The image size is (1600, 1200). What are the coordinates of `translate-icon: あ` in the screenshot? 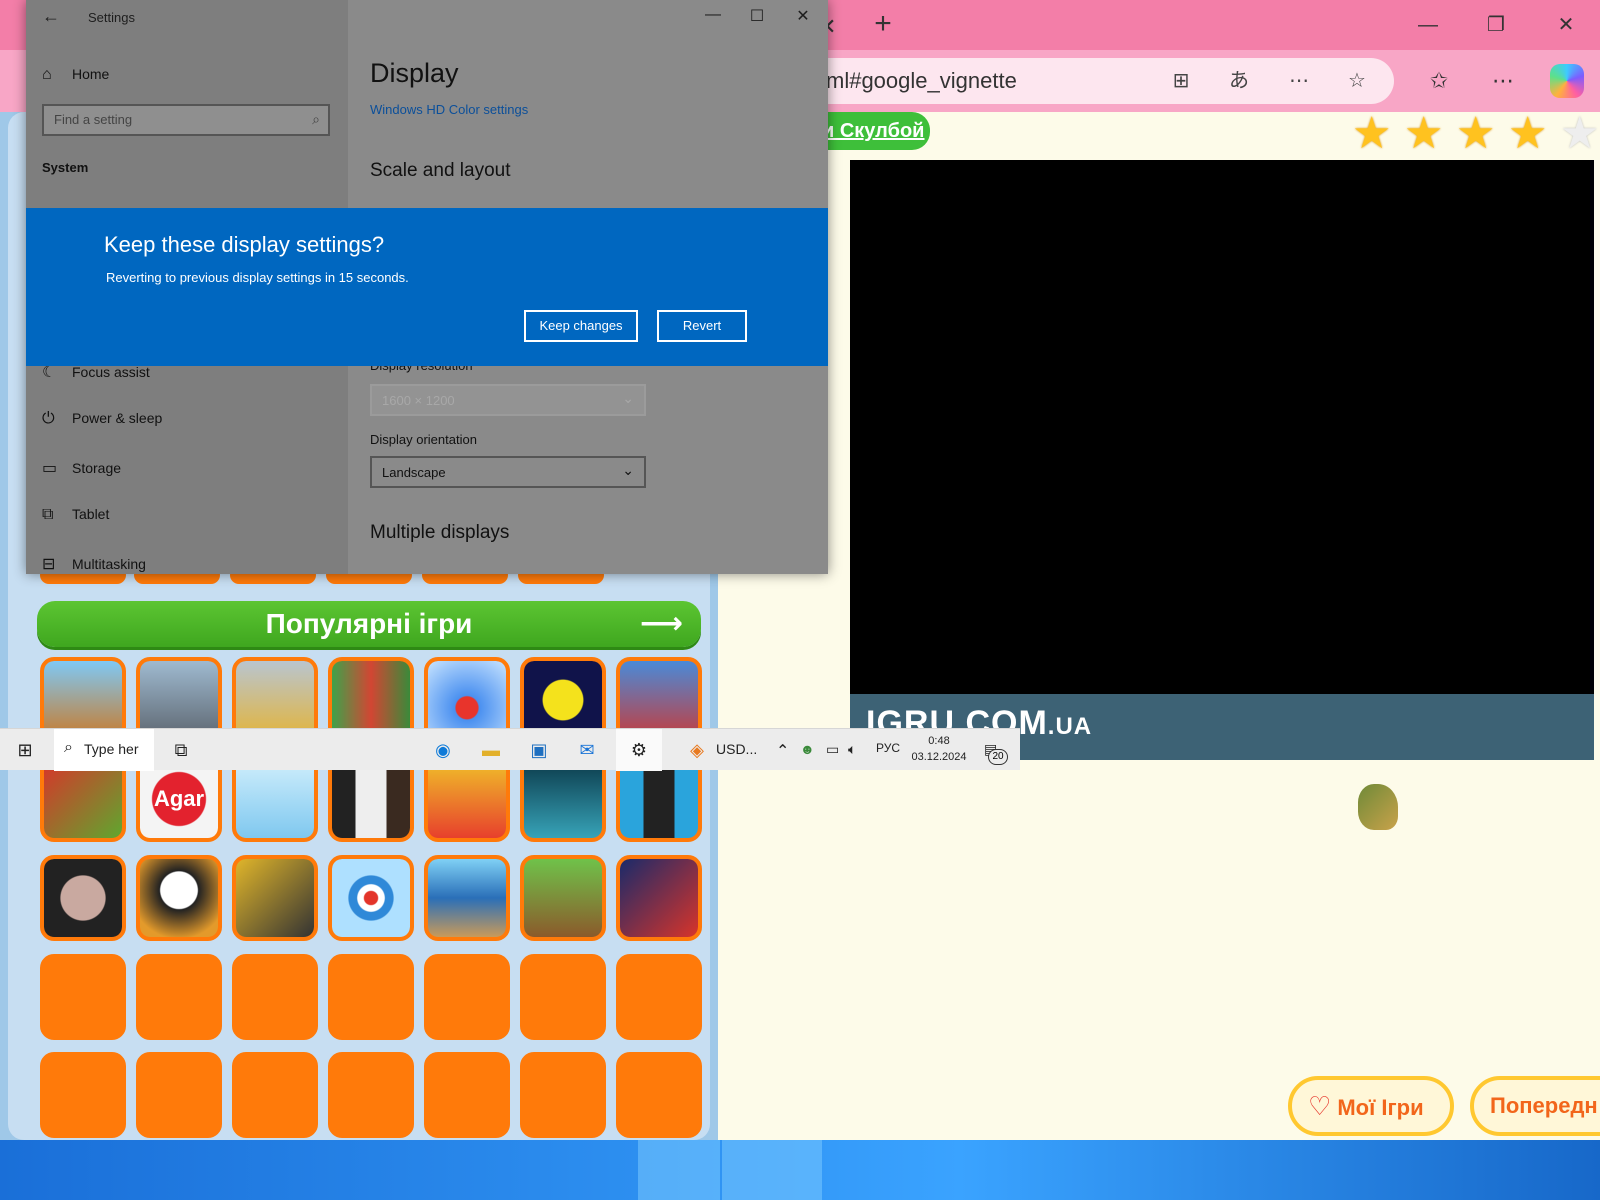 It's located at (1239, 81).